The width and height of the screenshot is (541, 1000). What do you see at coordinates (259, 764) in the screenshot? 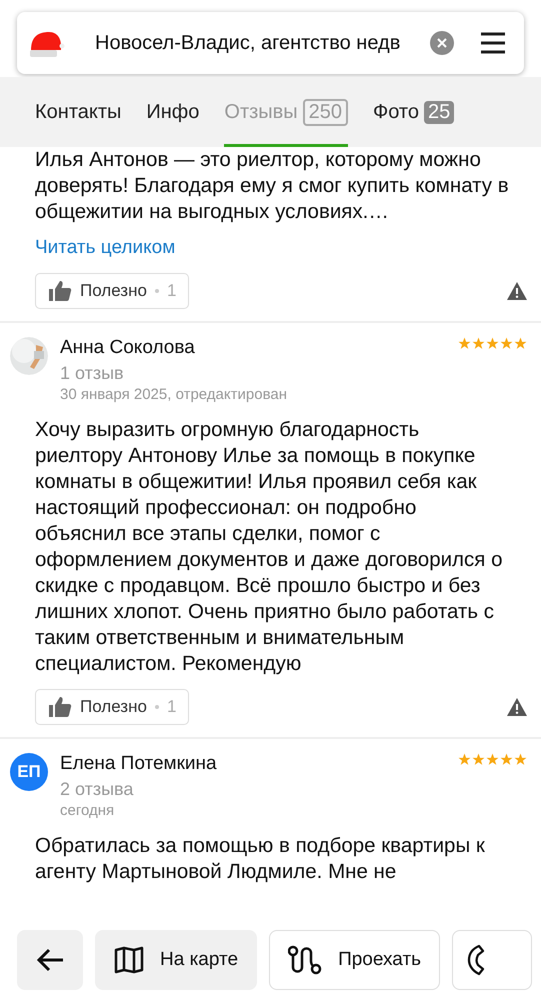
I see `author-name: Елена Потемкина` at bounding box center [259, 764].